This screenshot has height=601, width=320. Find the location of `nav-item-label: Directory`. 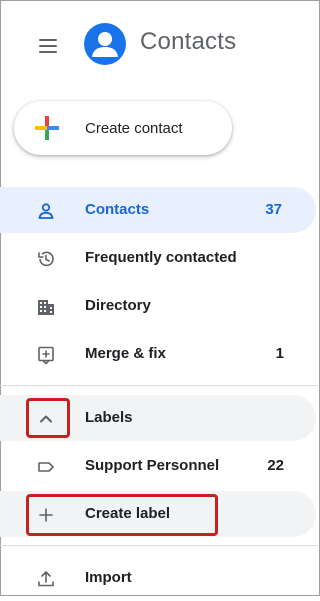

nav-item-label: Directory is located at coordinates (118, 305).